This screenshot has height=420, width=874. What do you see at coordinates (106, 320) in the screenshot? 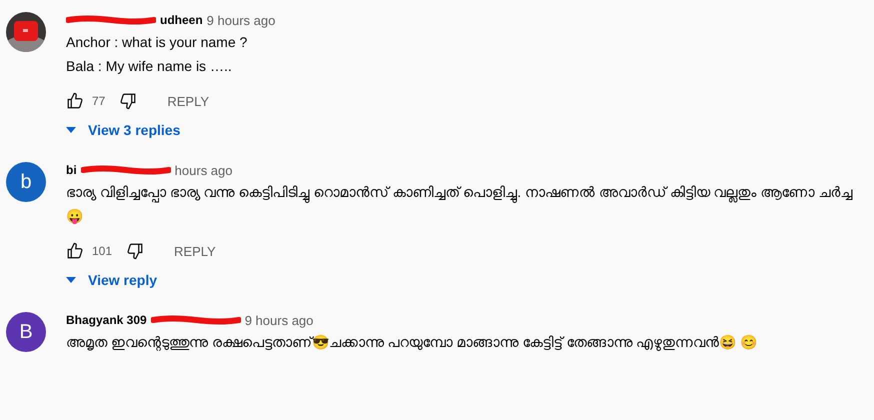
I see `author-name: Bhagyank 309` at bounding box center [106, 320].